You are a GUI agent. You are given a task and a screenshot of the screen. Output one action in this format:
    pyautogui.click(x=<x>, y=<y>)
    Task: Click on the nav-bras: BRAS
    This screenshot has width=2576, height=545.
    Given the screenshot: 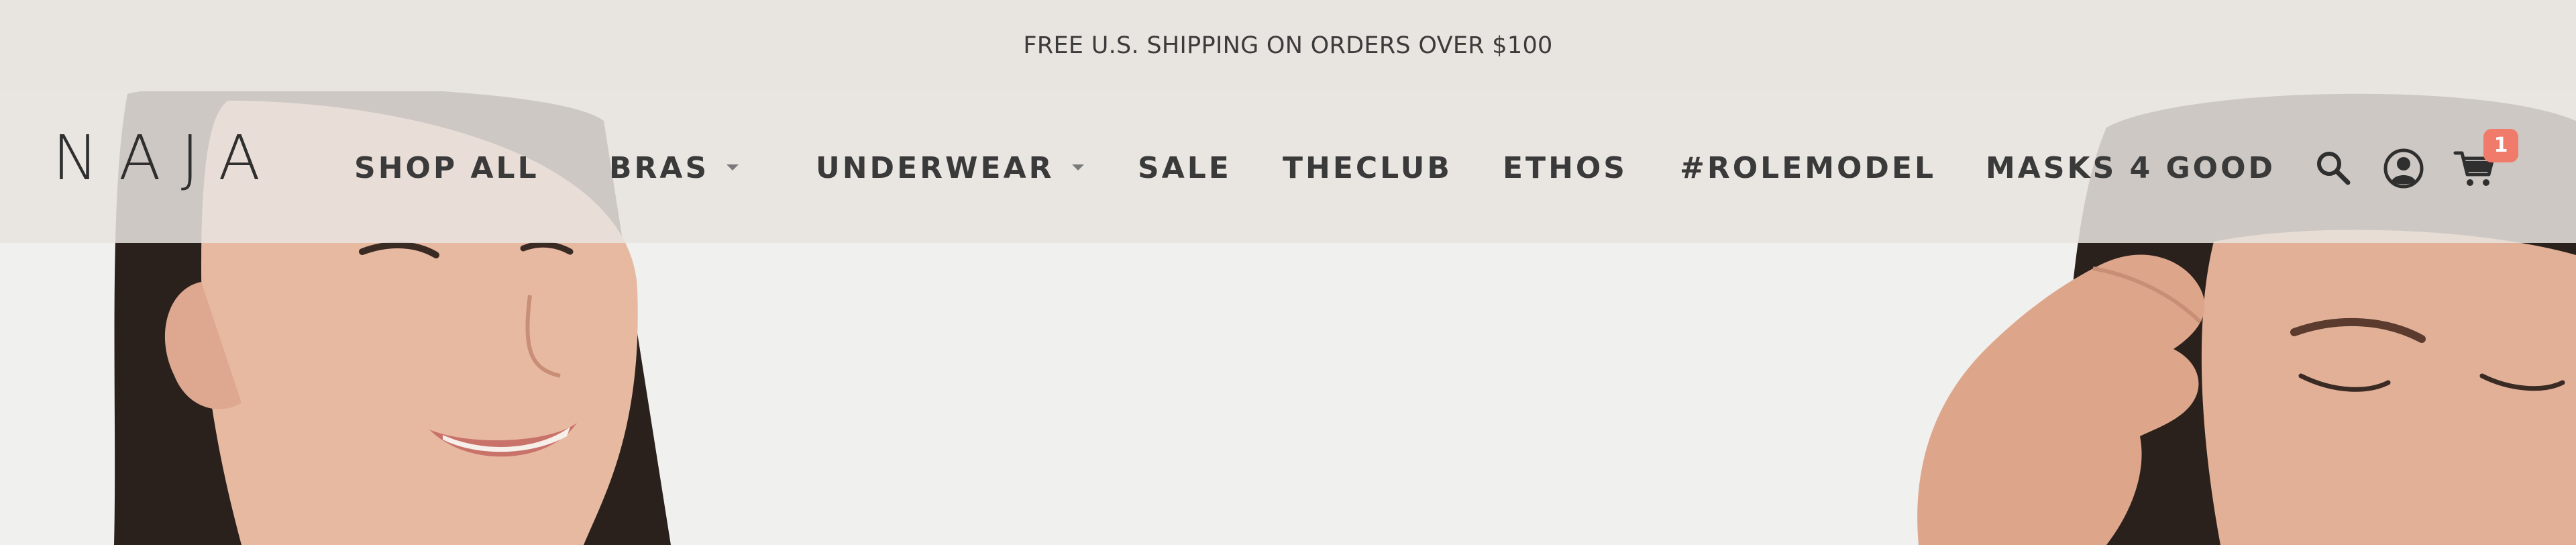 What is the action you would take?
    pyautogui.click(x=674, y=168)
    